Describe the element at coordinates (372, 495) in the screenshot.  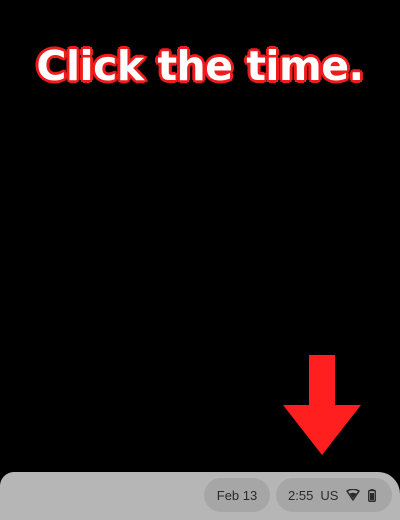
I see `battery-icon` at that location.